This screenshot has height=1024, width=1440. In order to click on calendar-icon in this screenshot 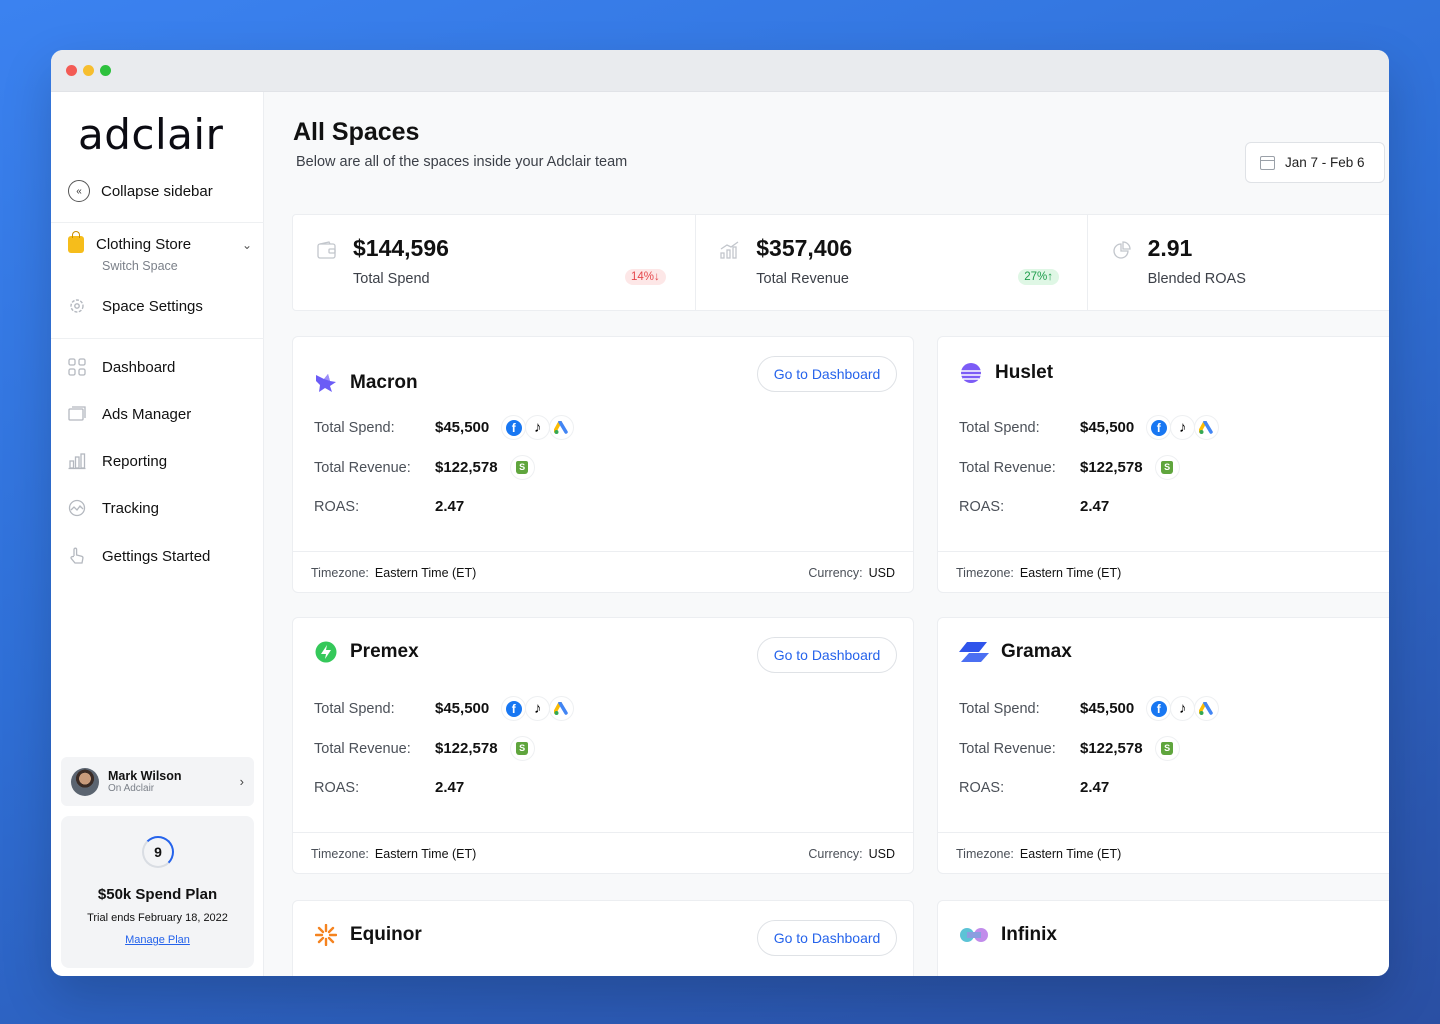, I will do `click(1267, 162)`.